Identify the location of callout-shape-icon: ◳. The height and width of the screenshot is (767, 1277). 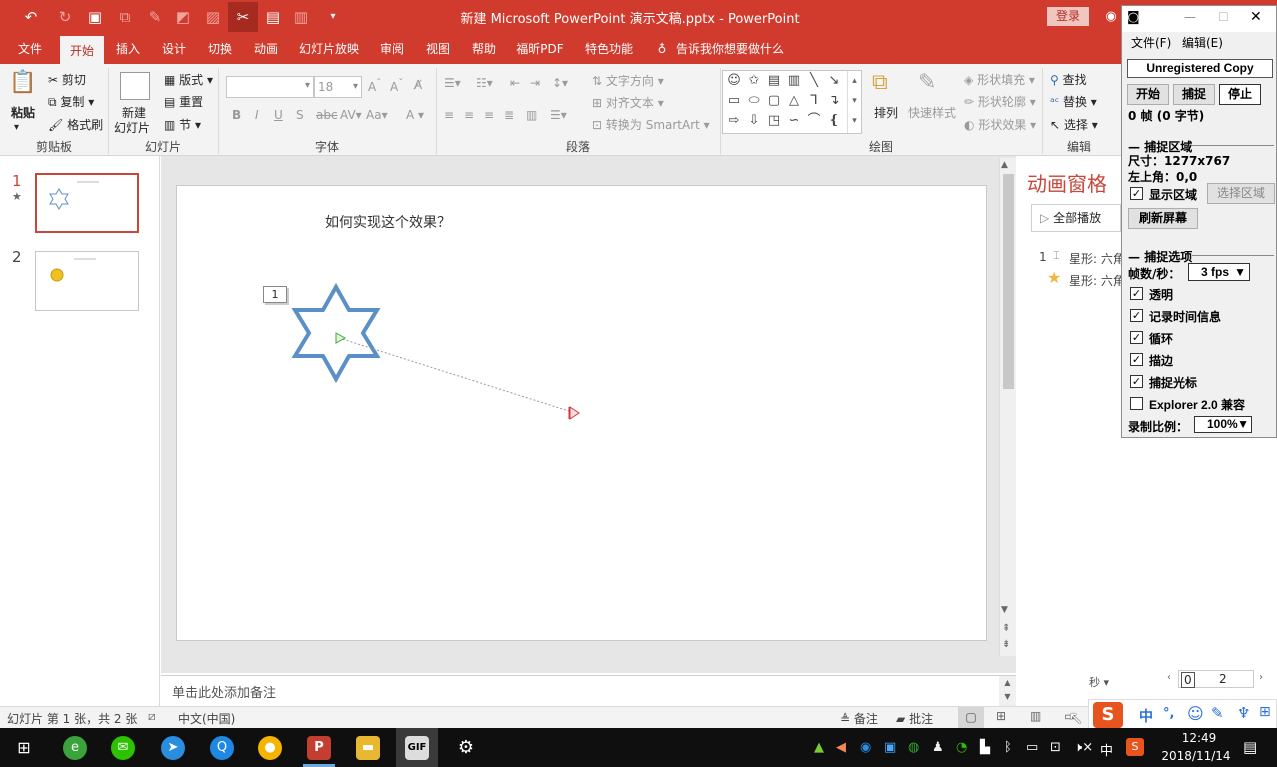
(774, 121).